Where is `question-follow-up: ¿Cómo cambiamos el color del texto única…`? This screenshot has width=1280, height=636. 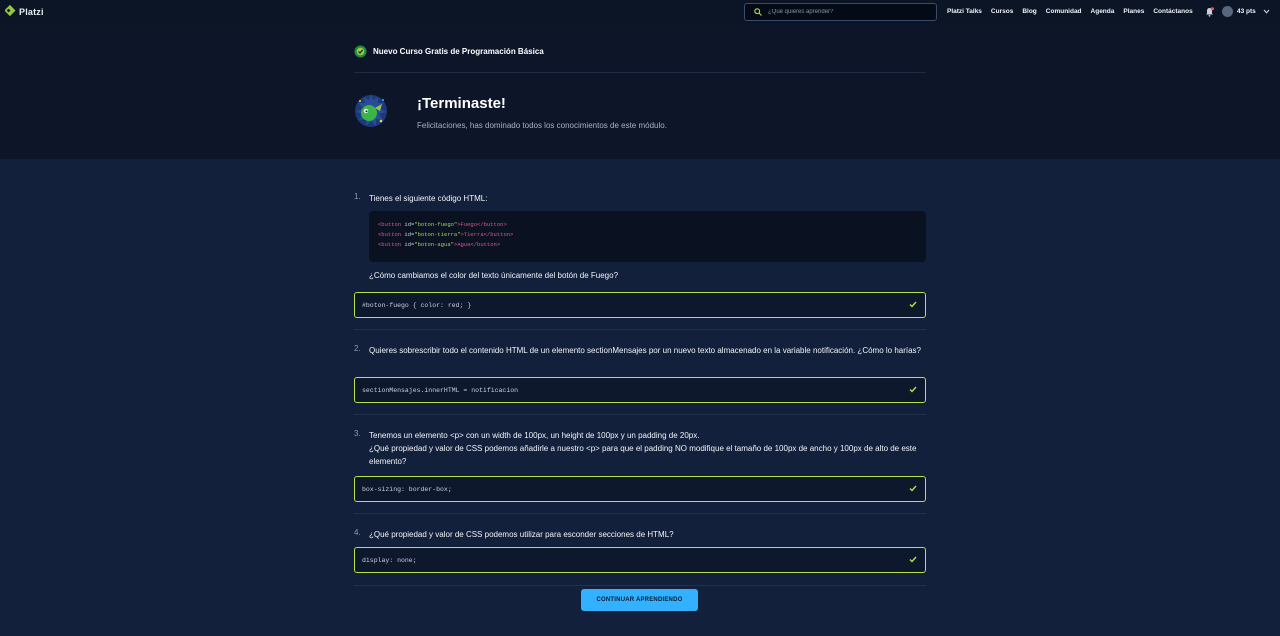 question-follow-up: ¿Cómo cambiamos el color del texto única… is located at coordinates (494, 275).